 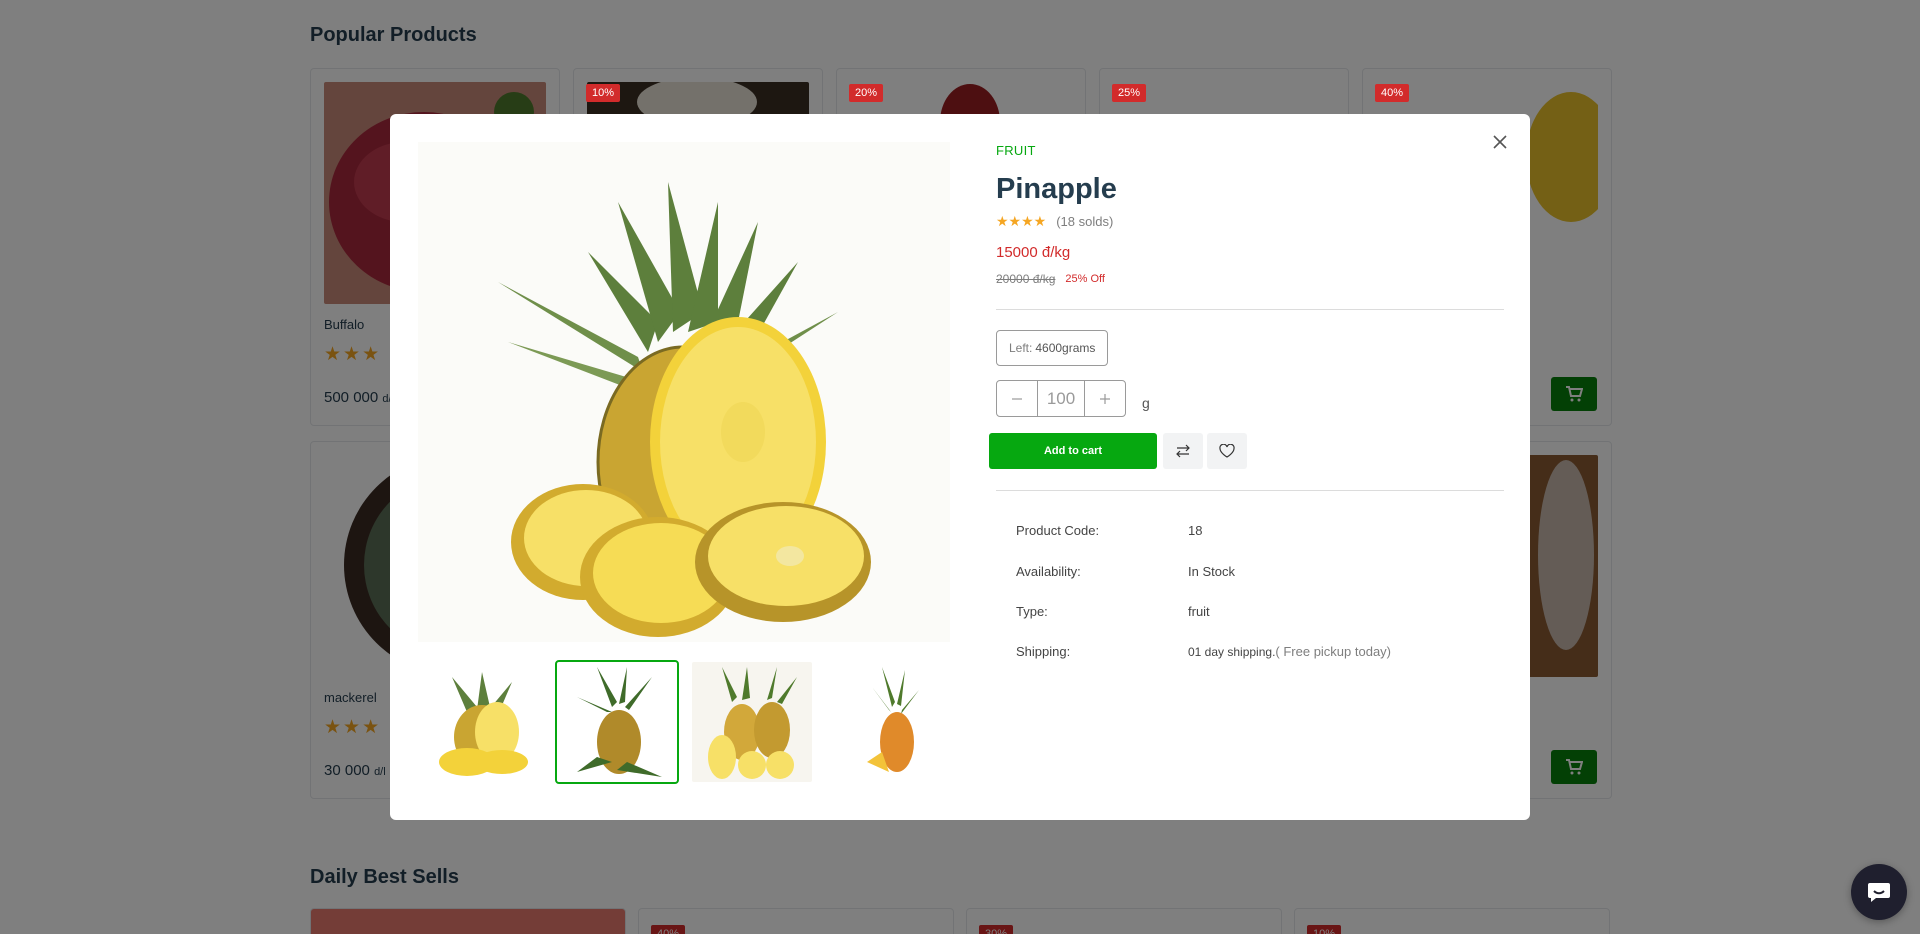 I want to click on discount-badge: 25%, so click(x=1129, y=93).